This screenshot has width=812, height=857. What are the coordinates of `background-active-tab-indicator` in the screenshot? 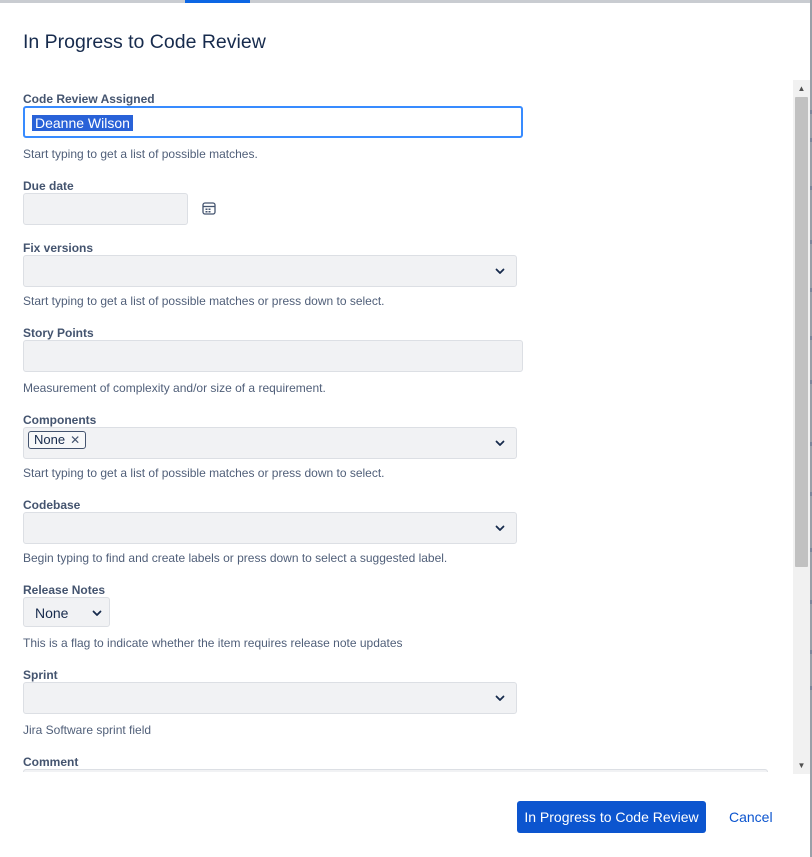 It's located at (217, 1).